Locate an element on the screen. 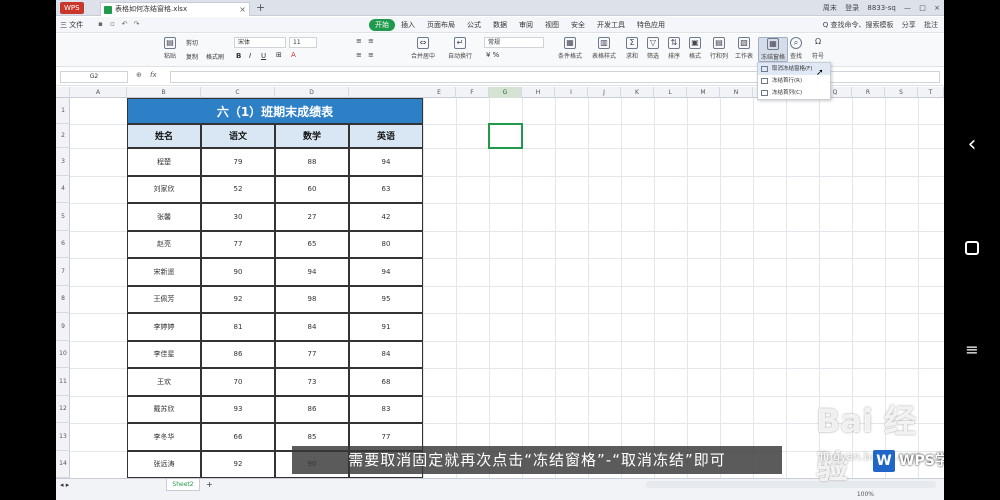 The width and height of the screenshot is (1000, 500). merge-center-button: ⇔ 合并居中 is located at coordinates (423, 48).